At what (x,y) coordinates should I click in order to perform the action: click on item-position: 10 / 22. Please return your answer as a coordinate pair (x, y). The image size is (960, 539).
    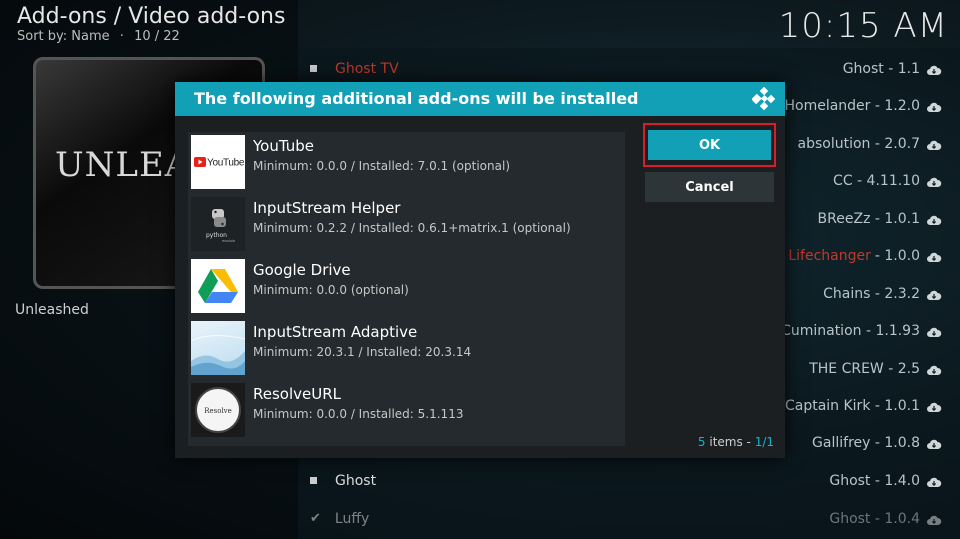
    Looking at the image, I should click on (157, 36).